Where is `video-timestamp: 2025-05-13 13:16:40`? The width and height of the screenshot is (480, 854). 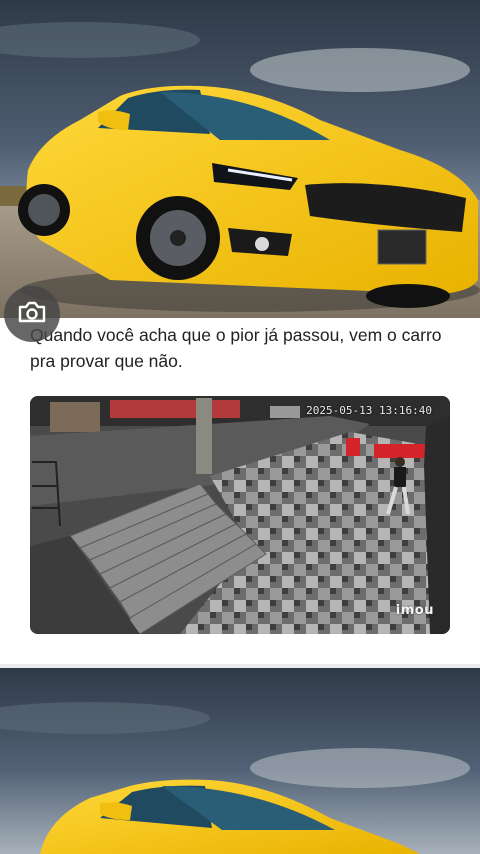 video-timestamp: 2025-05-13 13:16:40 is located at coordinates (369, 410).